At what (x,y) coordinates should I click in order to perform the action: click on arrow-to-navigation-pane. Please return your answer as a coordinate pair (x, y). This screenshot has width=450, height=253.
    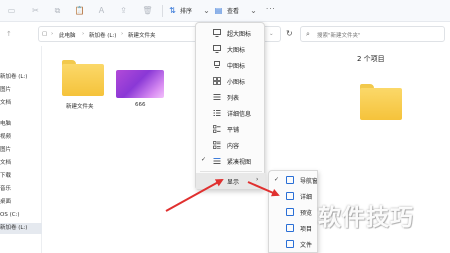
    Looking at the image, I should click on (263, 189).